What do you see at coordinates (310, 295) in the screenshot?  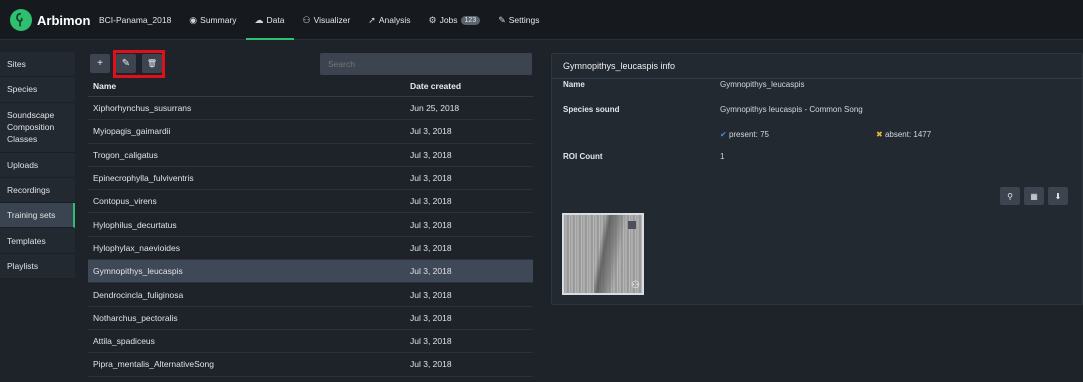 I see `table-row: Dendrocincla_fuliginosa Jul 3, 2018` at bounding box center [310, 295].